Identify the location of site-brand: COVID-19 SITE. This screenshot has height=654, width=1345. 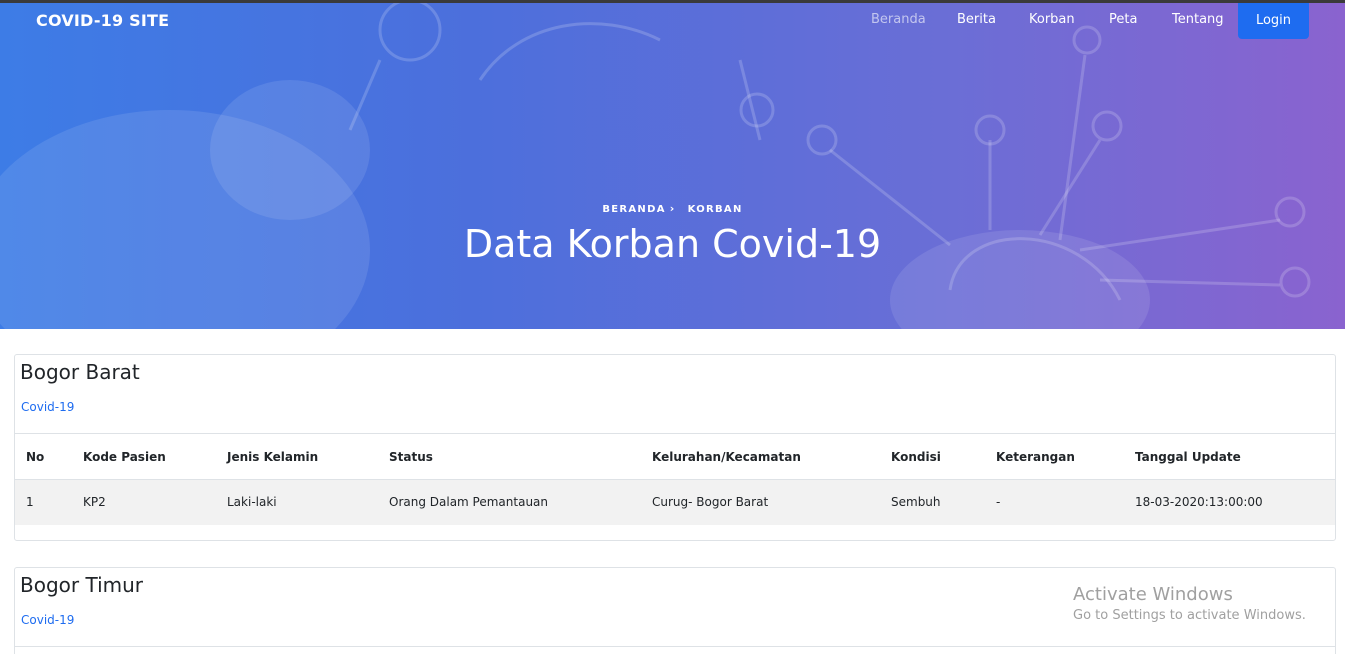
(102, 20).